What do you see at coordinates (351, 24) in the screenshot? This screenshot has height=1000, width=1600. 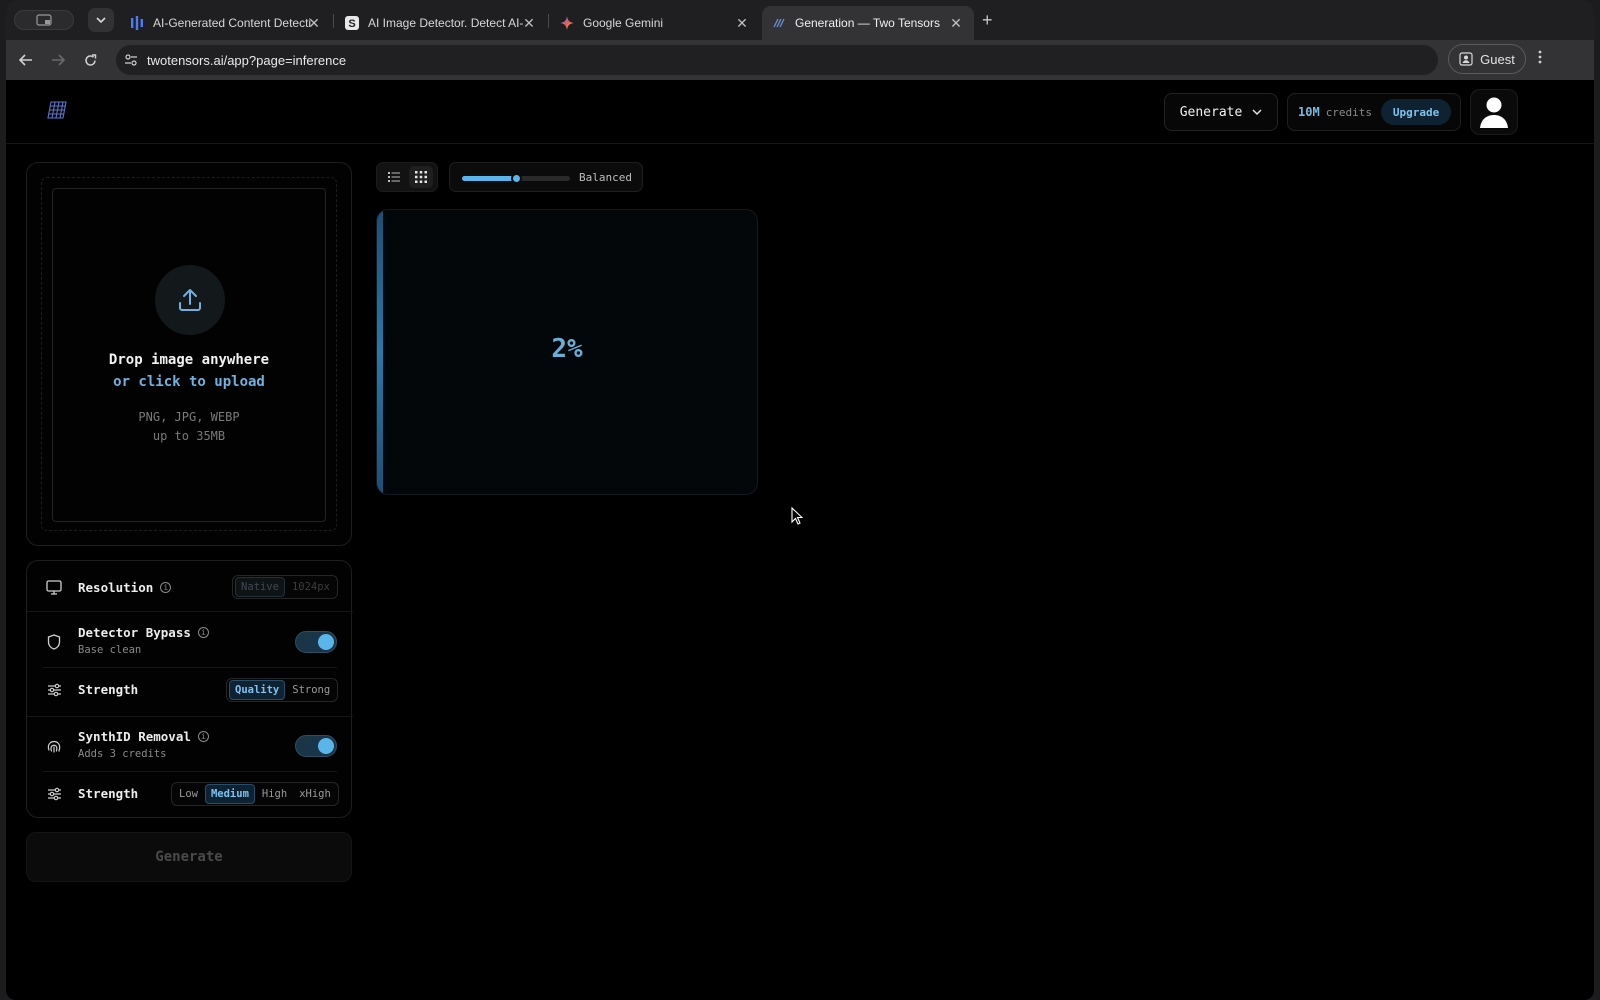 I see `svg-text: S` at bounding box center [351, 24].